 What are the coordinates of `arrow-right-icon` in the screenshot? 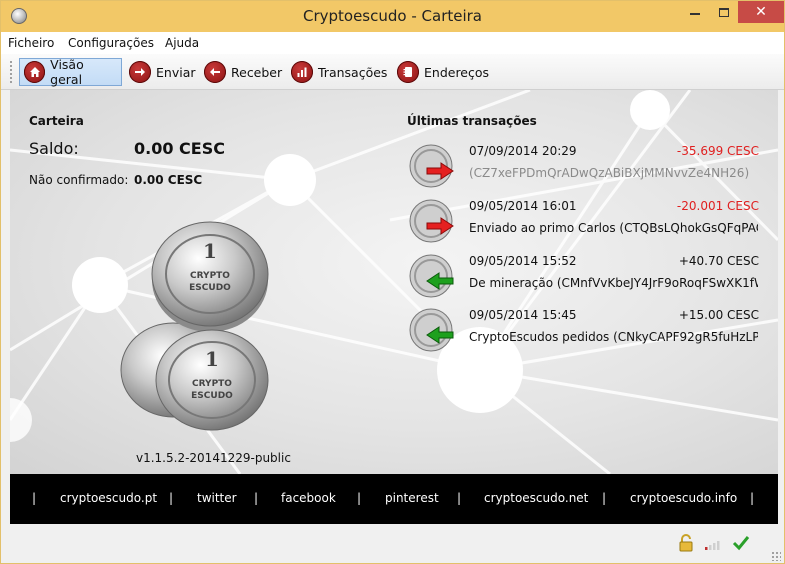 It's located at (140, 72).